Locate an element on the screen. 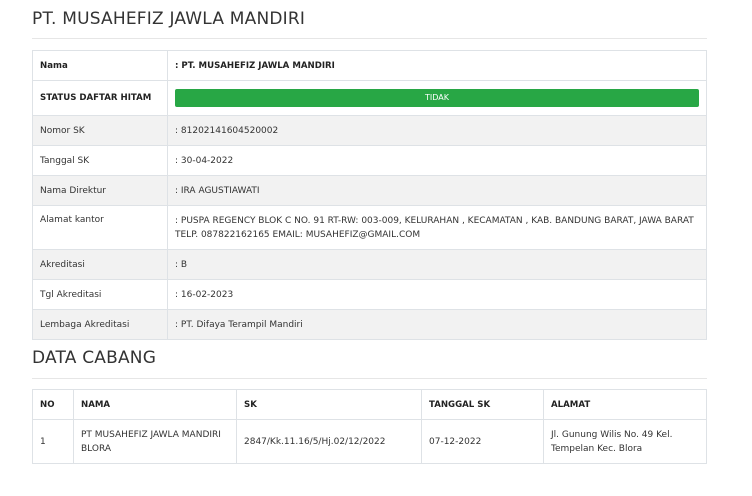 The height and width of the screenshot is (496, 752). info-value: : 81202141604520002 is located at coordinates (437, 130).